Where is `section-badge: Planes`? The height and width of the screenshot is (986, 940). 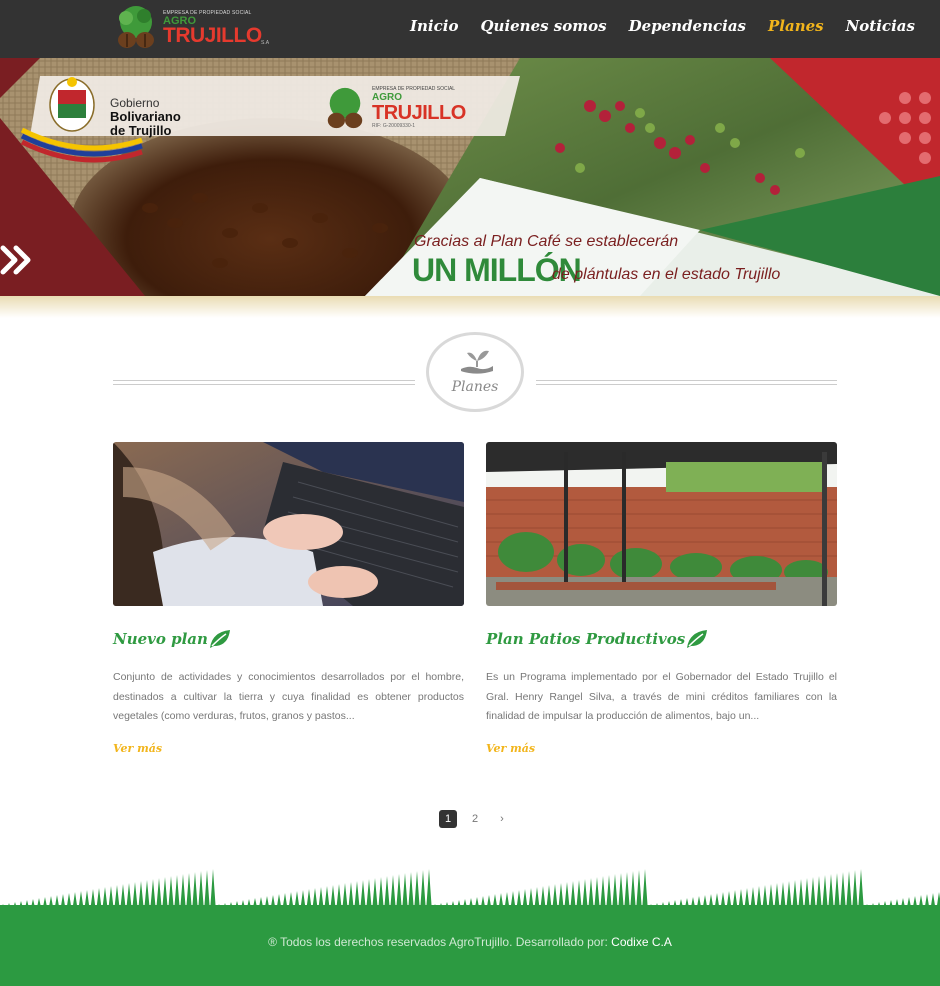
section-badge: Planes is located at coordinates (475, 372).